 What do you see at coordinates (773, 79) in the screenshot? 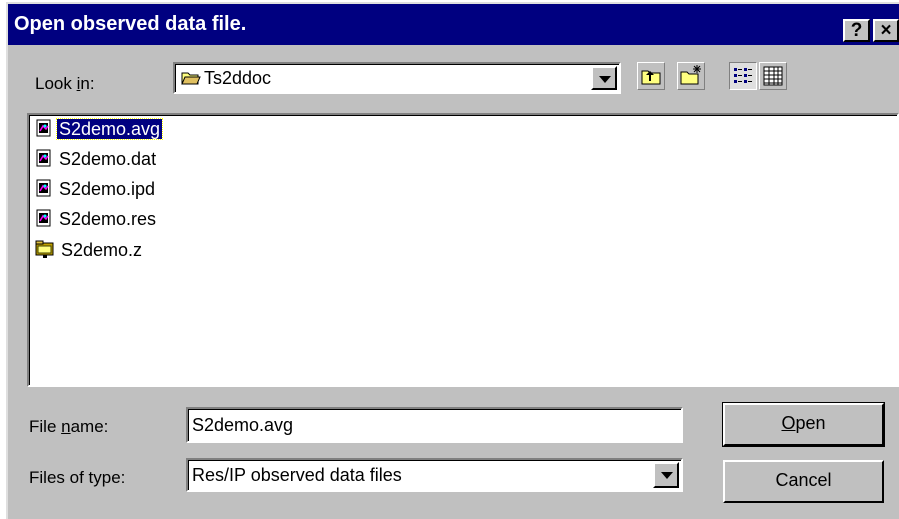
I see `details-view-icon` at bounding box center [773, 79].